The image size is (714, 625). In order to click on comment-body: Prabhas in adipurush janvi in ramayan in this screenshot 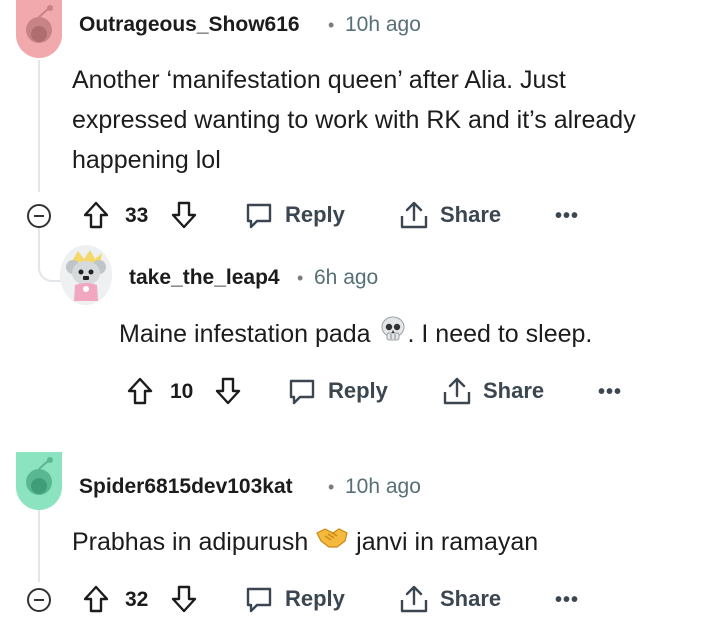, I will do `click(387, 542)`.